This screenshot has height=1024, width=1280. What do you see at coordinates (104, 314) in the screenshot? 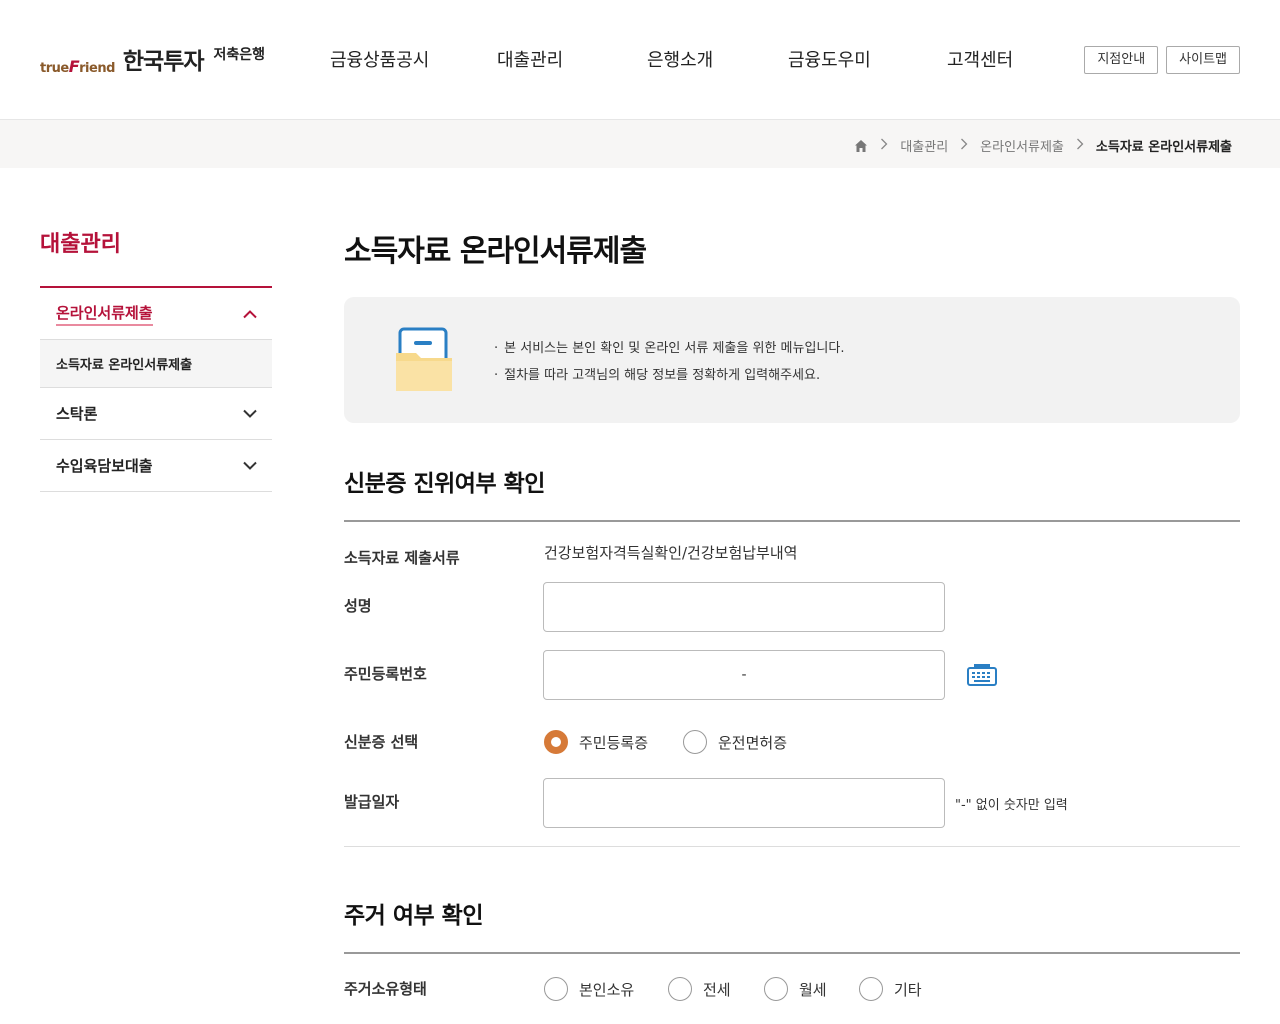
I see `sidebar-item-label: 온라인서류제출` at bounding box center [104, 314].